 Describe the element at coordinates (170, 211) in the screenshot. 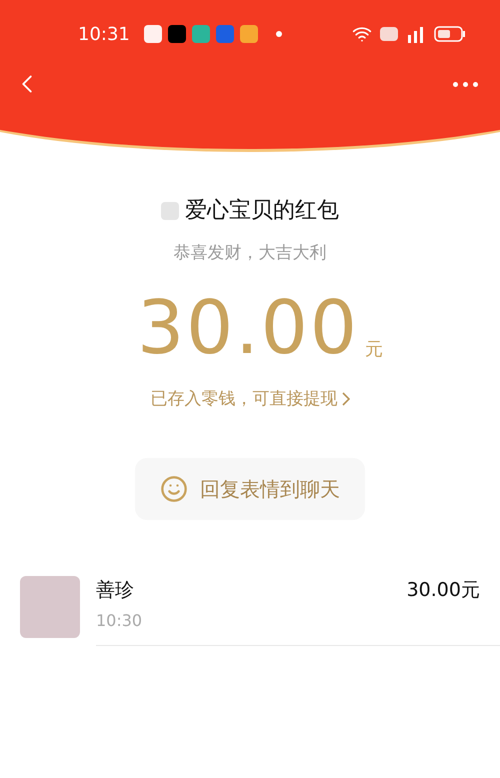

I see `sender-avatar` at that location.